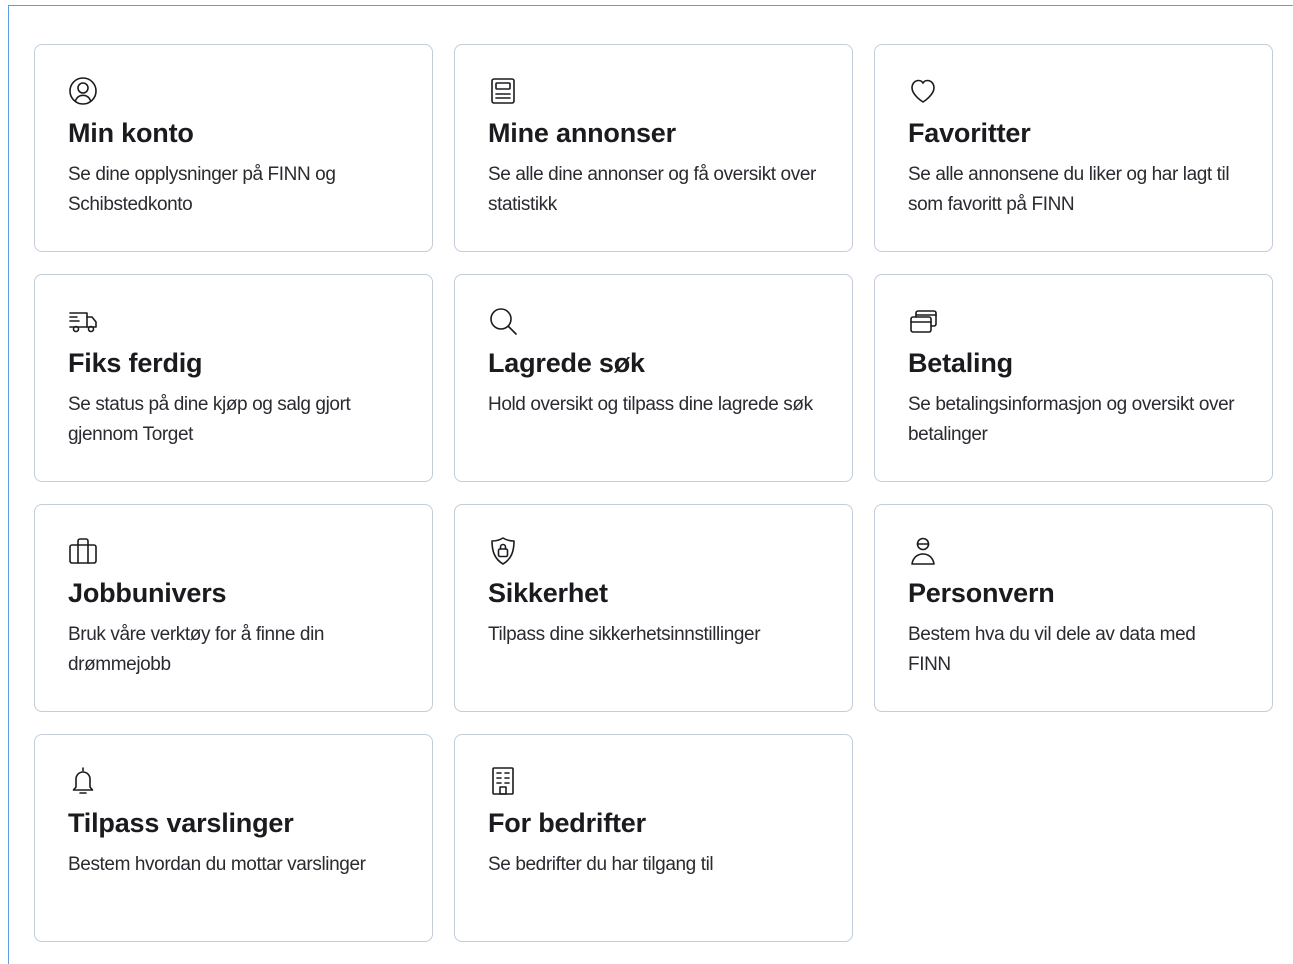 The height and width of the screenshot is (964, 1293). What do you see at coordinates (548, 593) in the screenshot?
I see `card-title: Sikkerhet` at bounding box center [548, 593].